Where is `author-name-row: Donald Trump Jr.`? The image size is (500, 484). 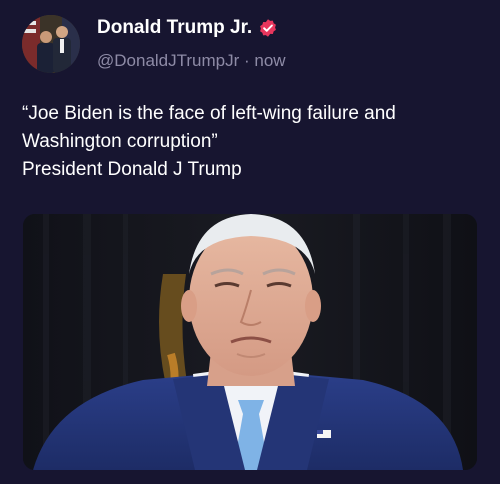 author-name-row: Donald Trump Jr. is located at coordinates (187, 28).